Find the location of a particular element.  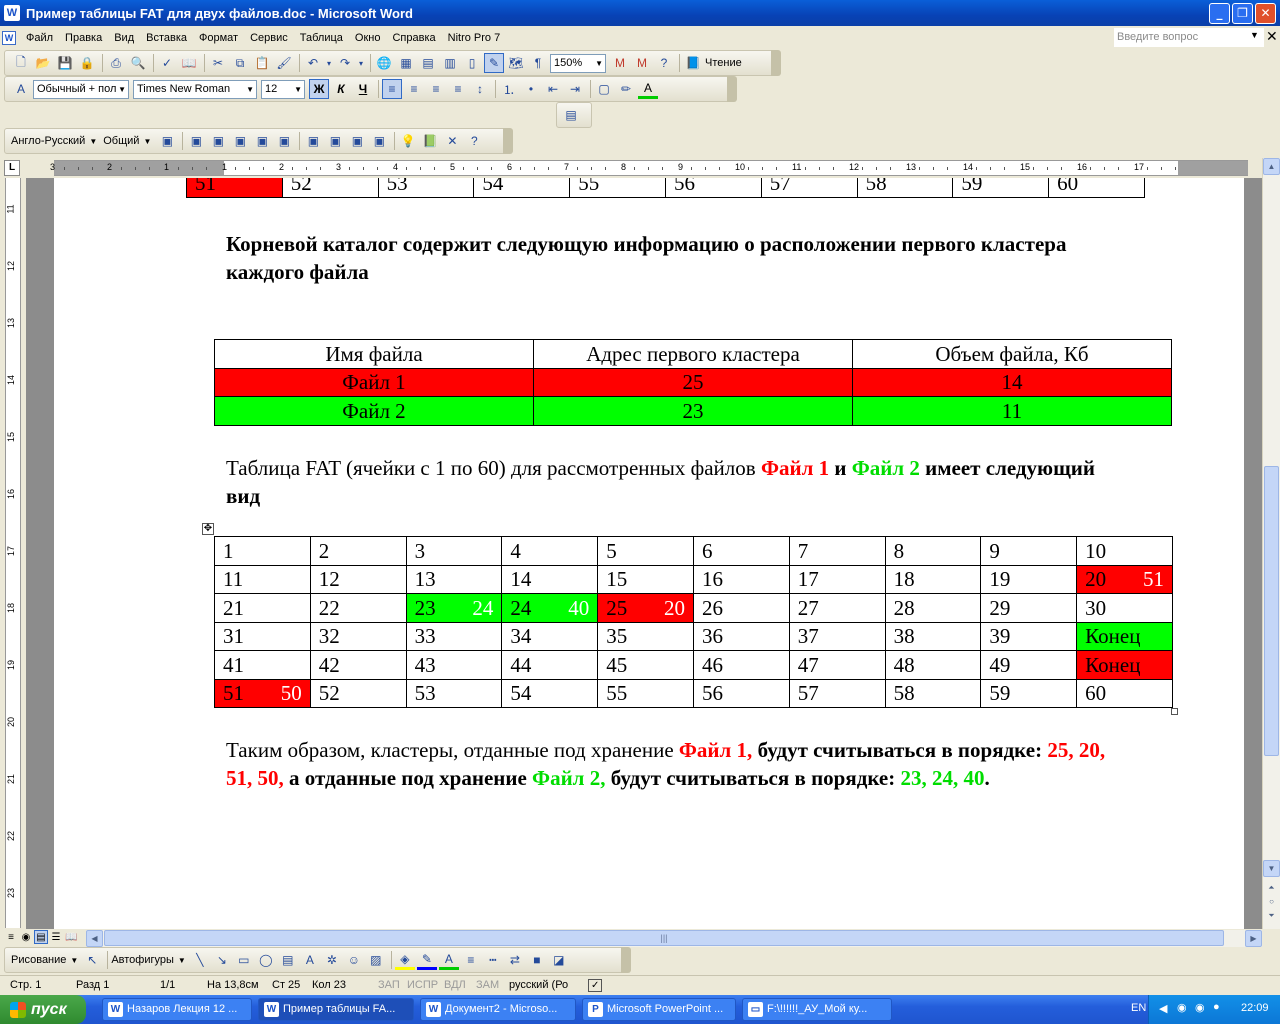

zoom-select: 150% ▼ is located at coordinates (578, 63).